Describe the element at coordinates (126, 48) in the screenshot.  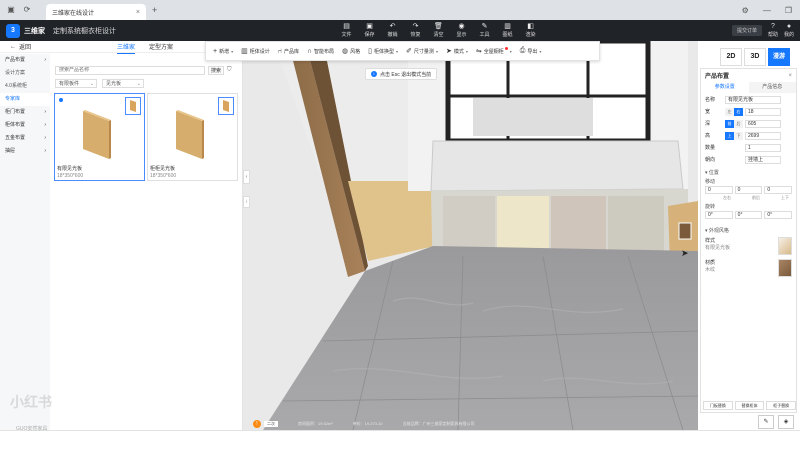
I see `tab-sanweijia: 三维家` at that location.